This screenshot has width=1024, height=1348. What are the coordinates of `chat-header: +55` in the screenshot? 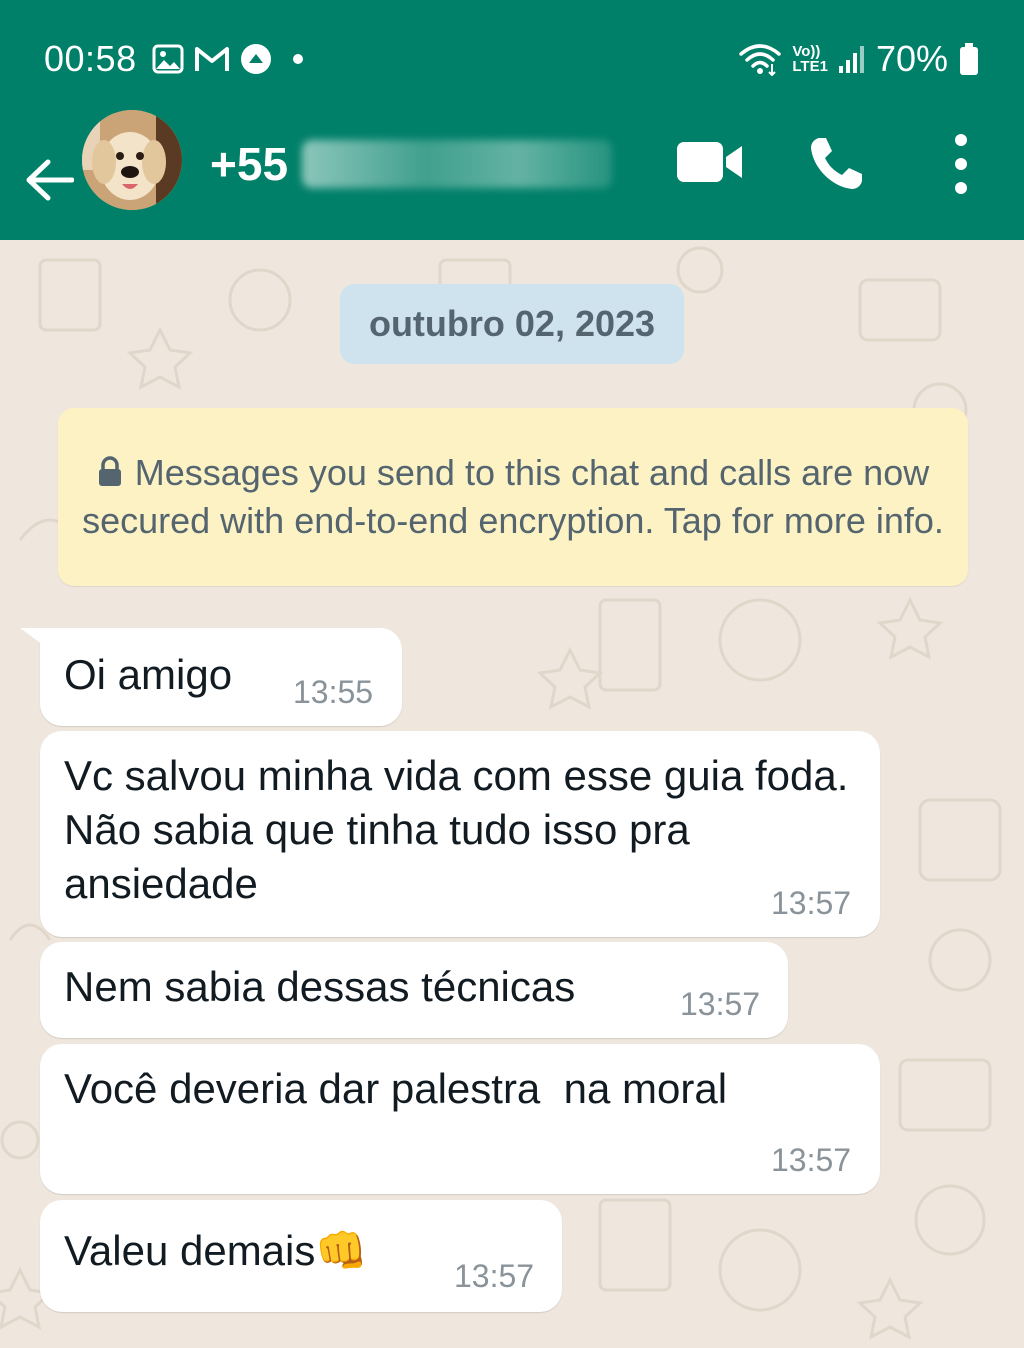 It's located at (512, 175).